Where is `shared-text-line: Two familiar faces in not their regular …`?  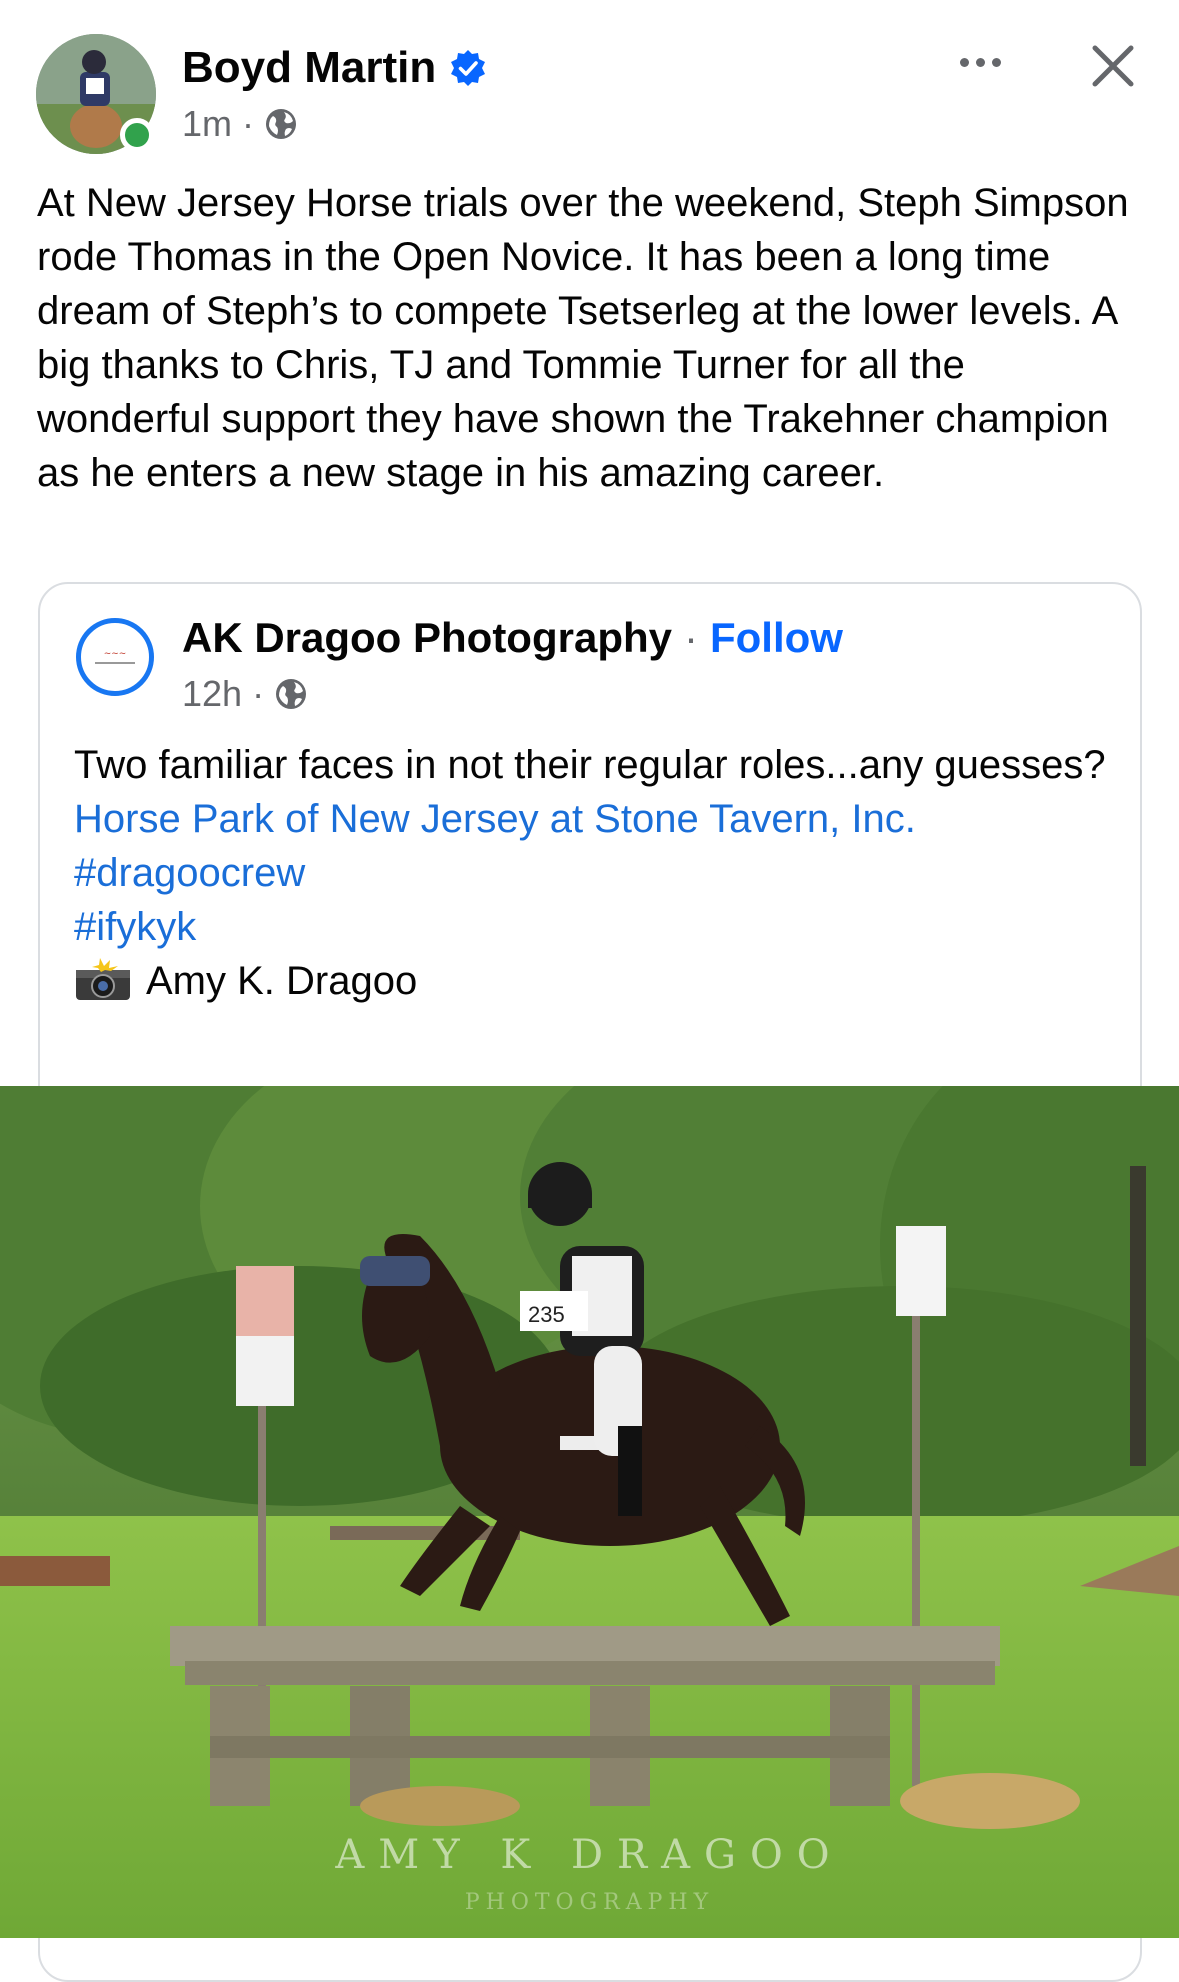
shared-text-line: Two familiar faces in not their regular … is located at coordinates (590, 765).